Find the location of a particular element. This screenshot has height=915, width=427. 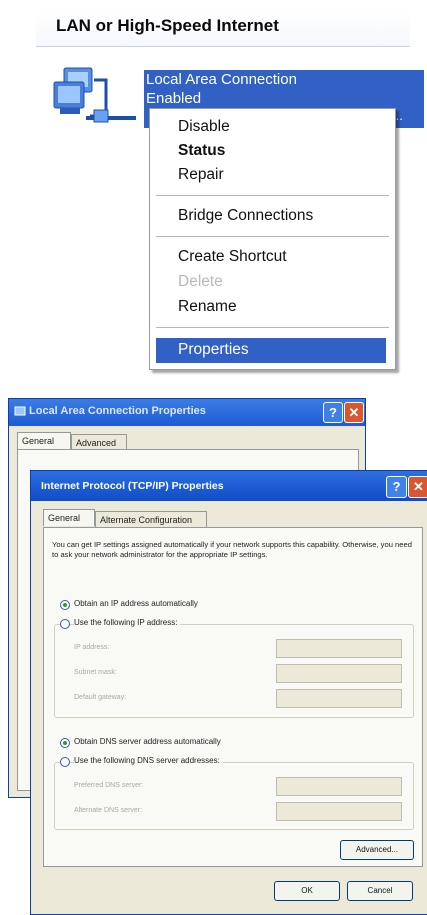

menu-item-properties-label: Properties is located at coordinates (213, 349).